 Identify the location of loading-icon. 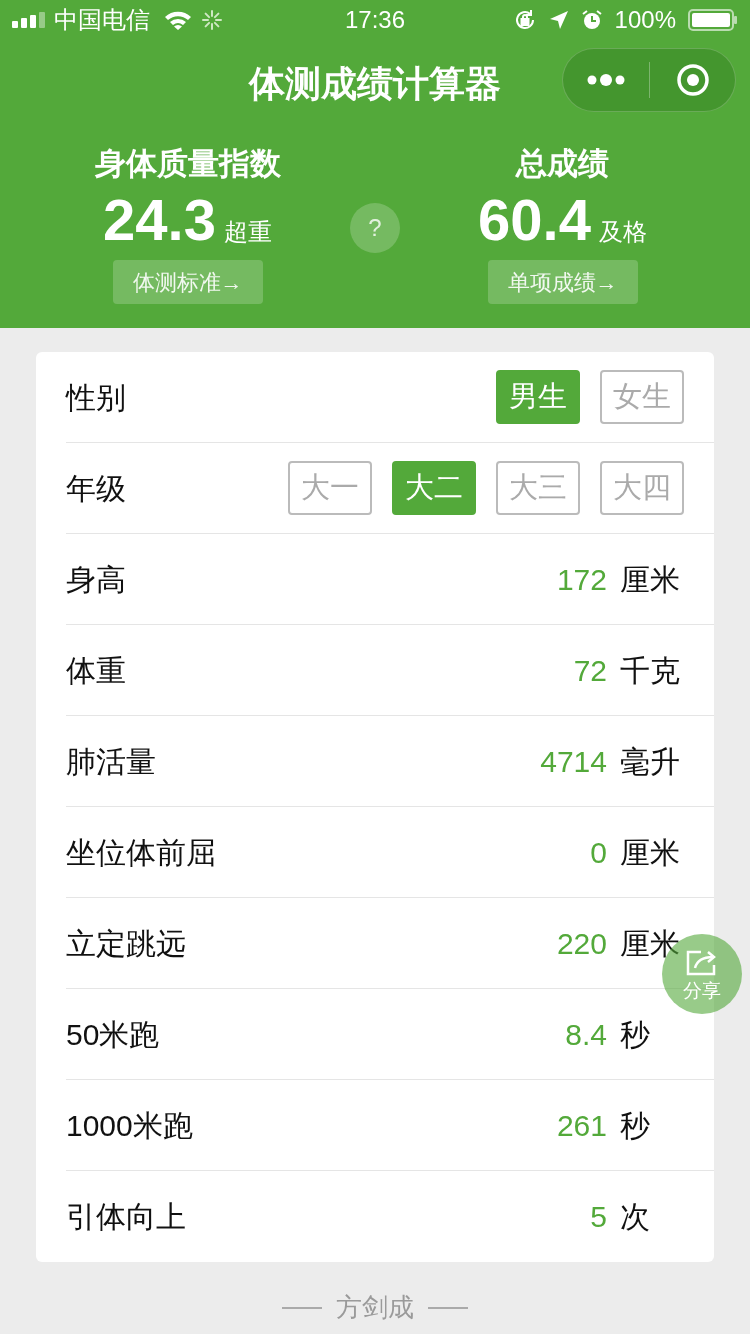
(212, 20).